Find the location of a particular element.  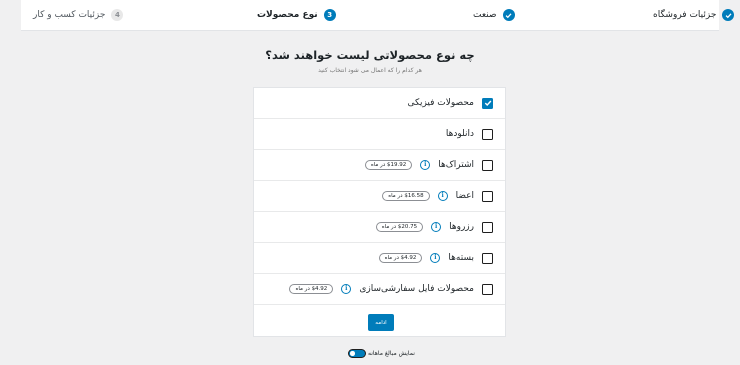

product-option-physical: محصولات فیزیکی is located at coordinates (379, 103).